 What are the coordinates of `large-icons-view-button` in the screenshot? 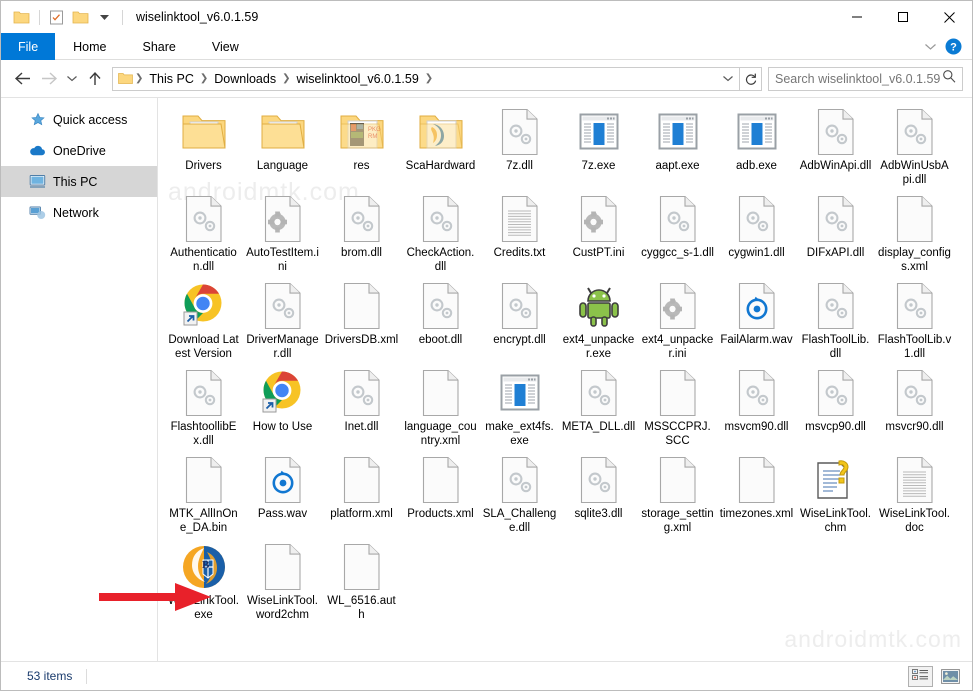 It's located at (950, 676).